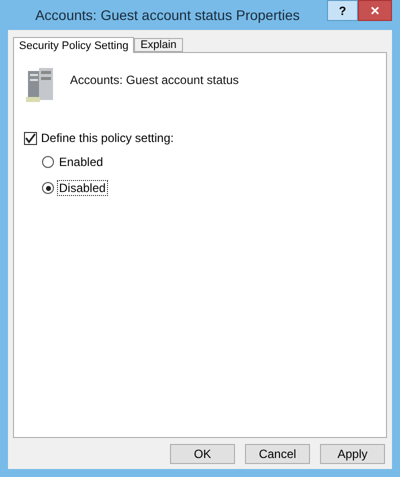  Describe the element at coordinates (375, 10) in the screenshot. I see `close-button: ✕` at that location.